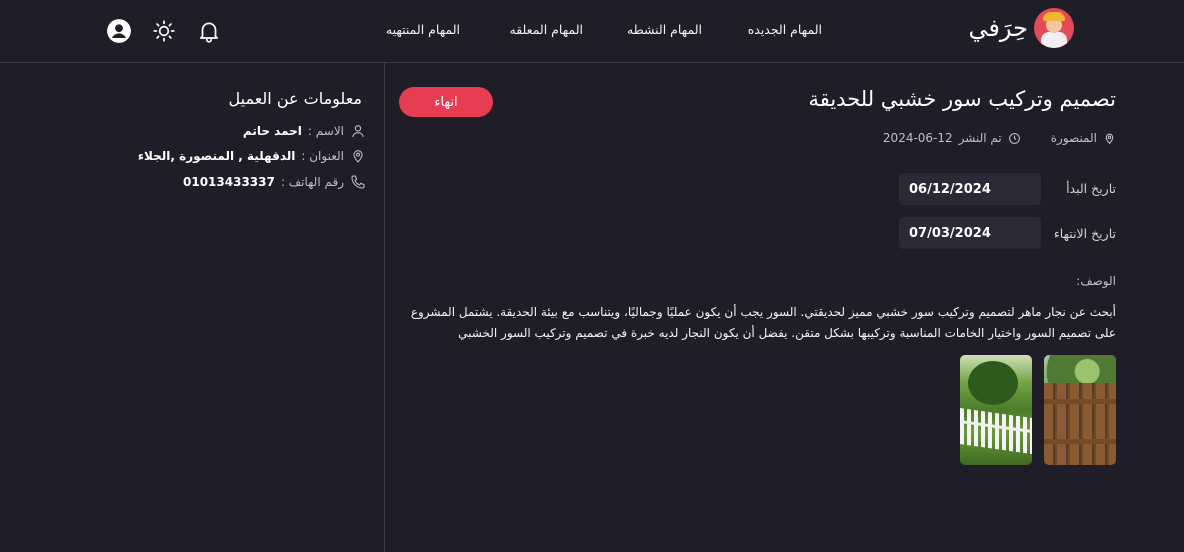 This screenshot has height=552, width=1184. What do you see at coordinates (970, 233) in the screenshot?
I see `end-date-field` at bounding box center [970, 233].